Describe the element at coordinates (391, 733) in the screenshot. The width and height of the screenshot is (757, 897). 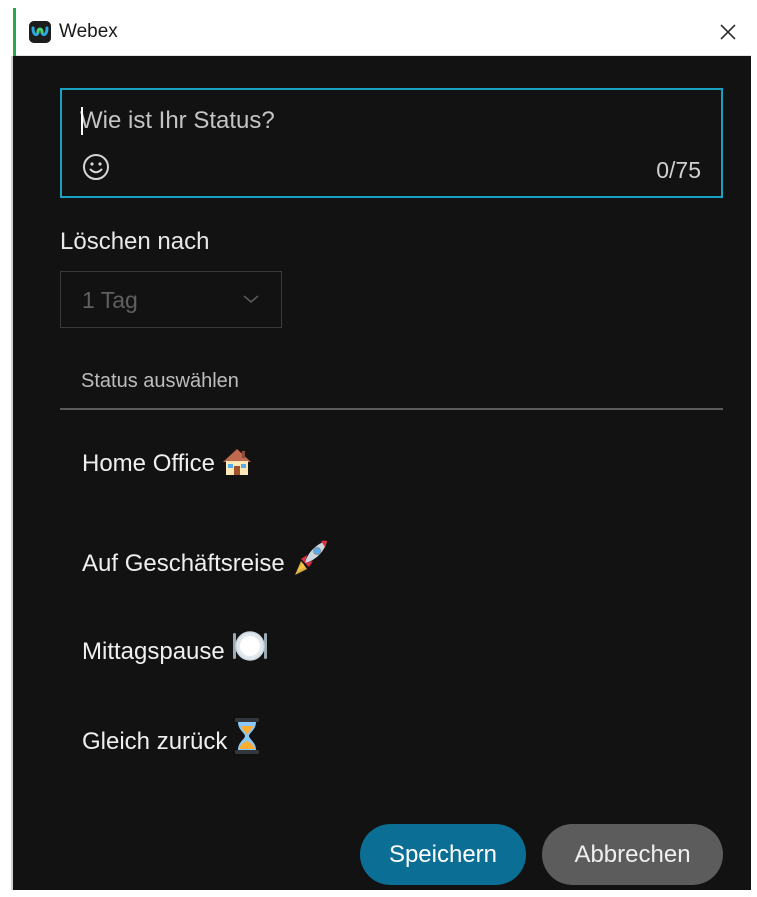
I see `preset-status-back-soon: Gleich zurück` at that location.